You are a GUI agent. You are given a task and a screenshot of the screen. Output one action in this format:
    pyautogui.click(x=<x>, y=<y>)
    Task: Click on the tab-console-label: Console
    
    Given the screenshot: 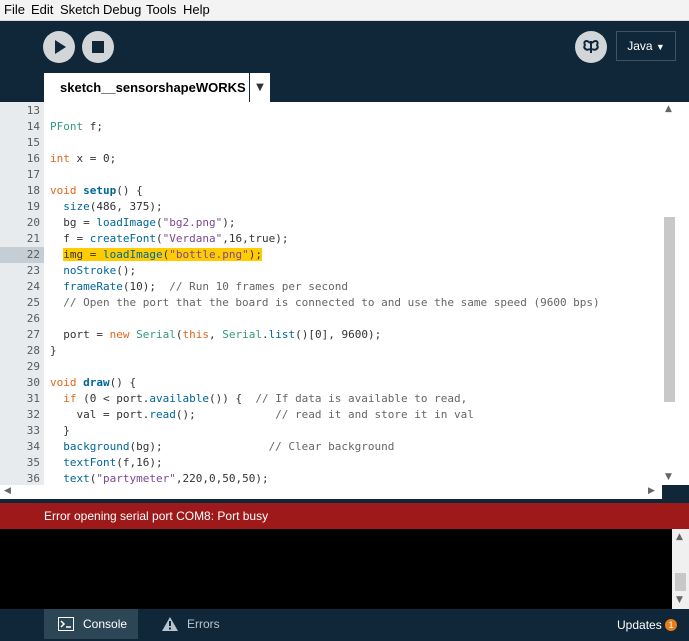 What is the action you would take?
    pyautogui.click(x=105, y=624)
    